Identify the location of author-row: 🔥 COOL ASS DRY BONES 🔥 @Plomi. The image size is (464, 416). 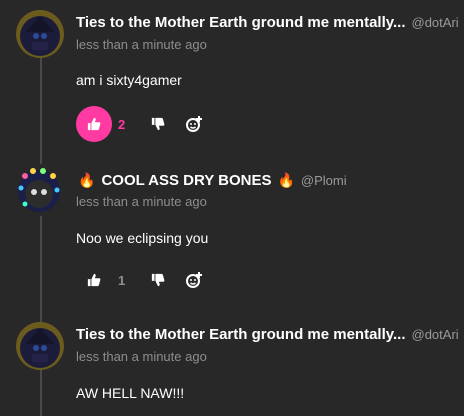
(212, 180).